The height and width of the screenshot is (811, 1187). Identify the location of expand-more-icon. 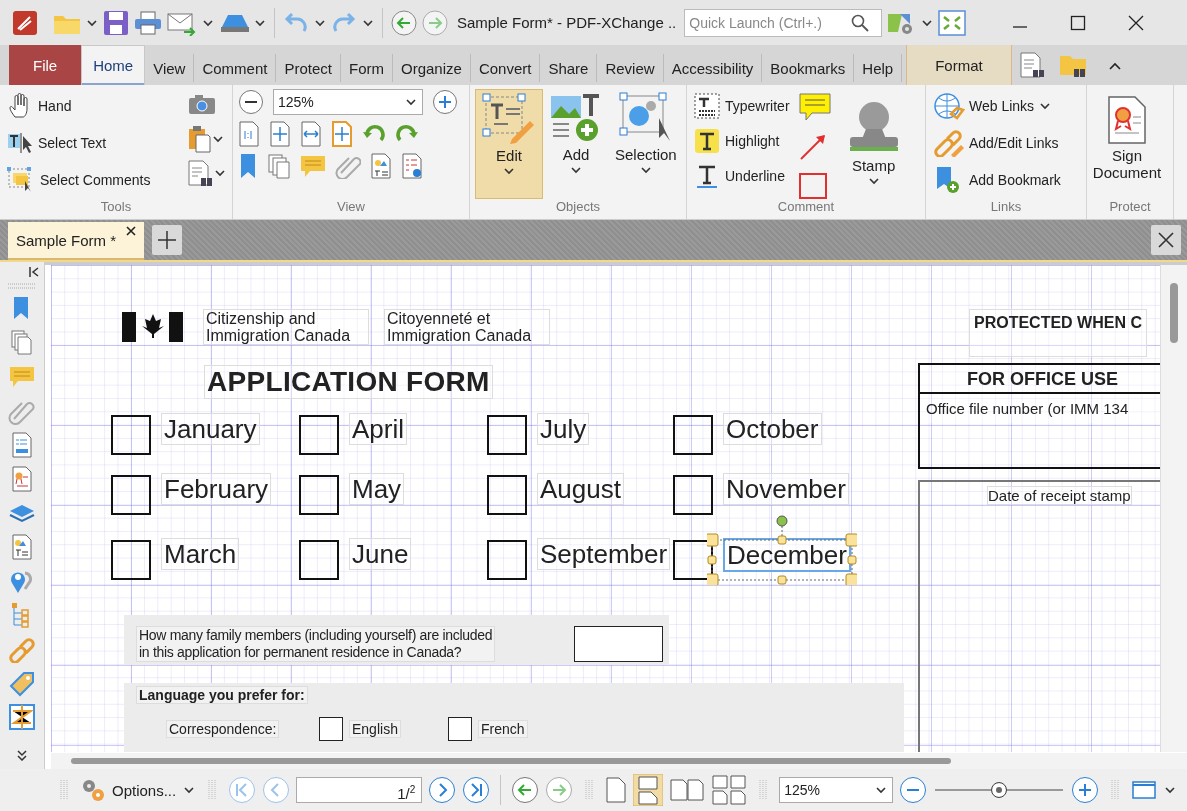
(22, 755).